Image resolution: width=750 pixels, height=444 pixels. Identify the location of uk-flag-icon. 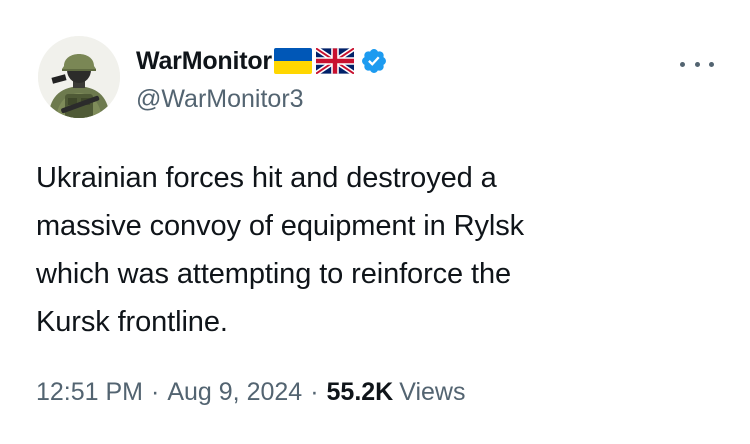
(334, 61).